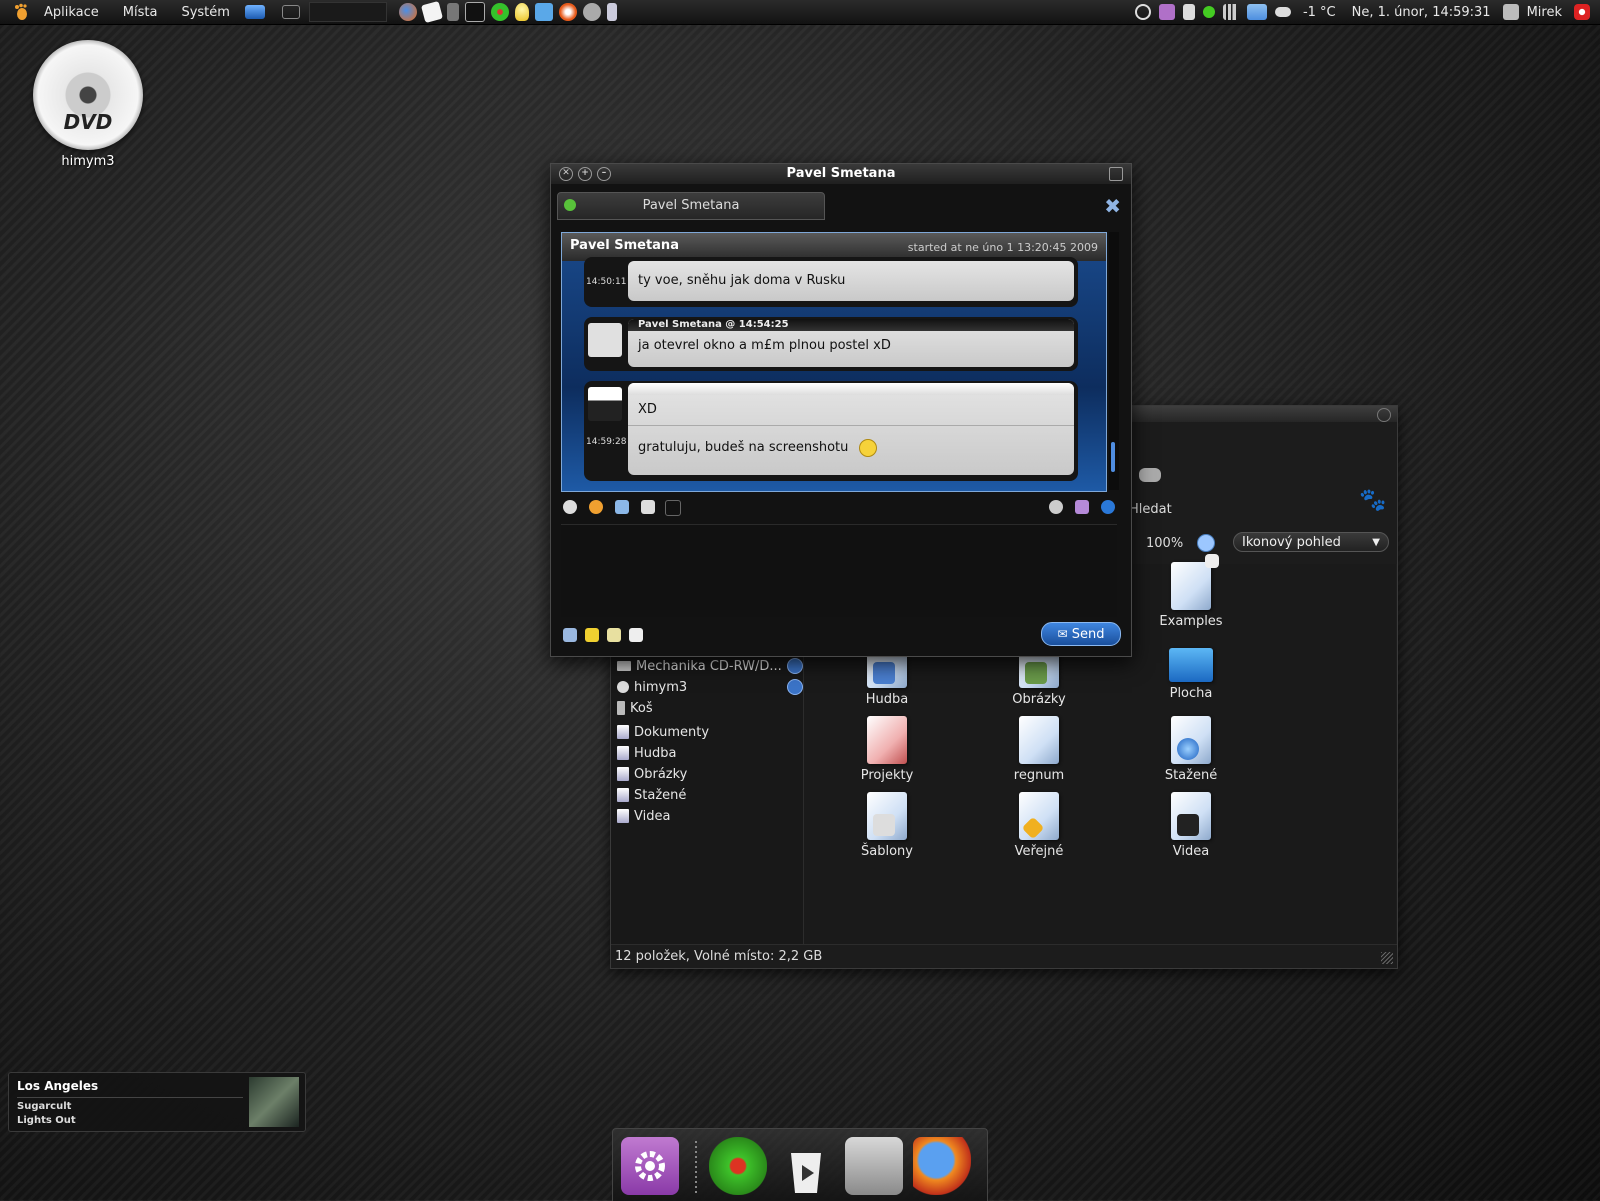 The height and width of the screenshot is (1201, 1600). Describe the element at coordinates (1230, 12) in the screenshot. I see `signal-icon` at that location.